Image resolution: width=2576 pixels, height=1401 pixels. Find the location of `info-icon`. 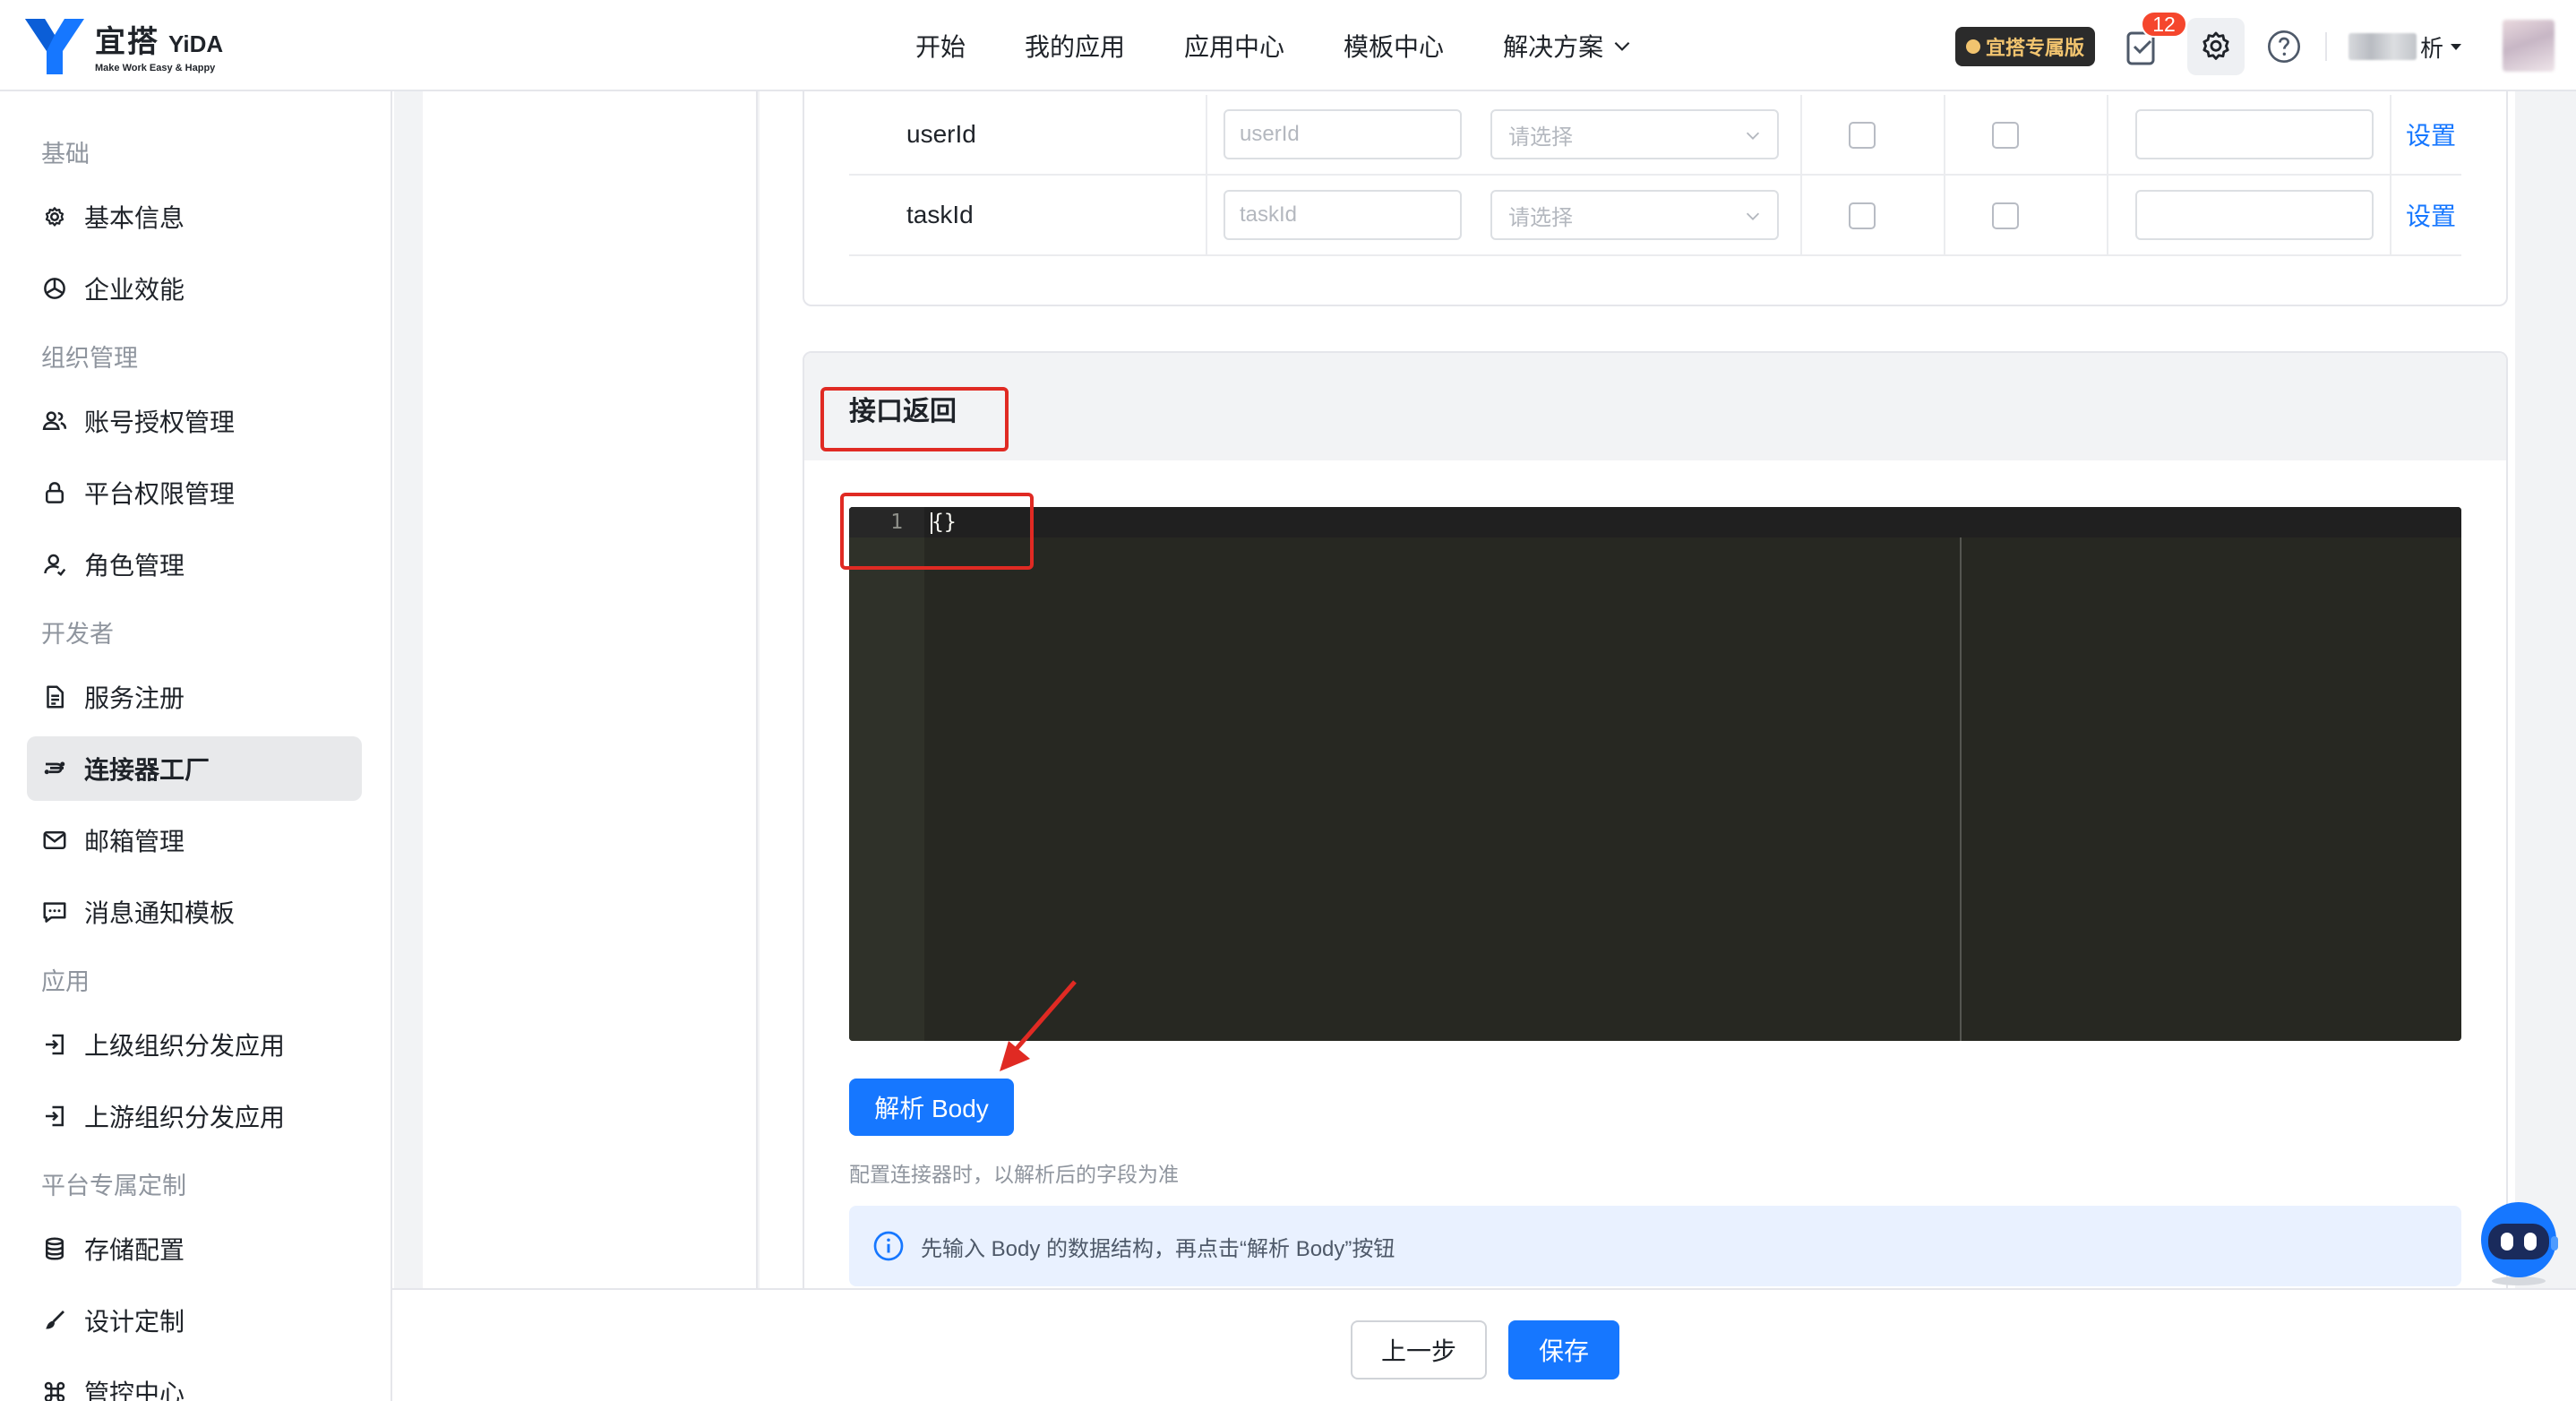

info-icon is located at coordinates (888, 1246).